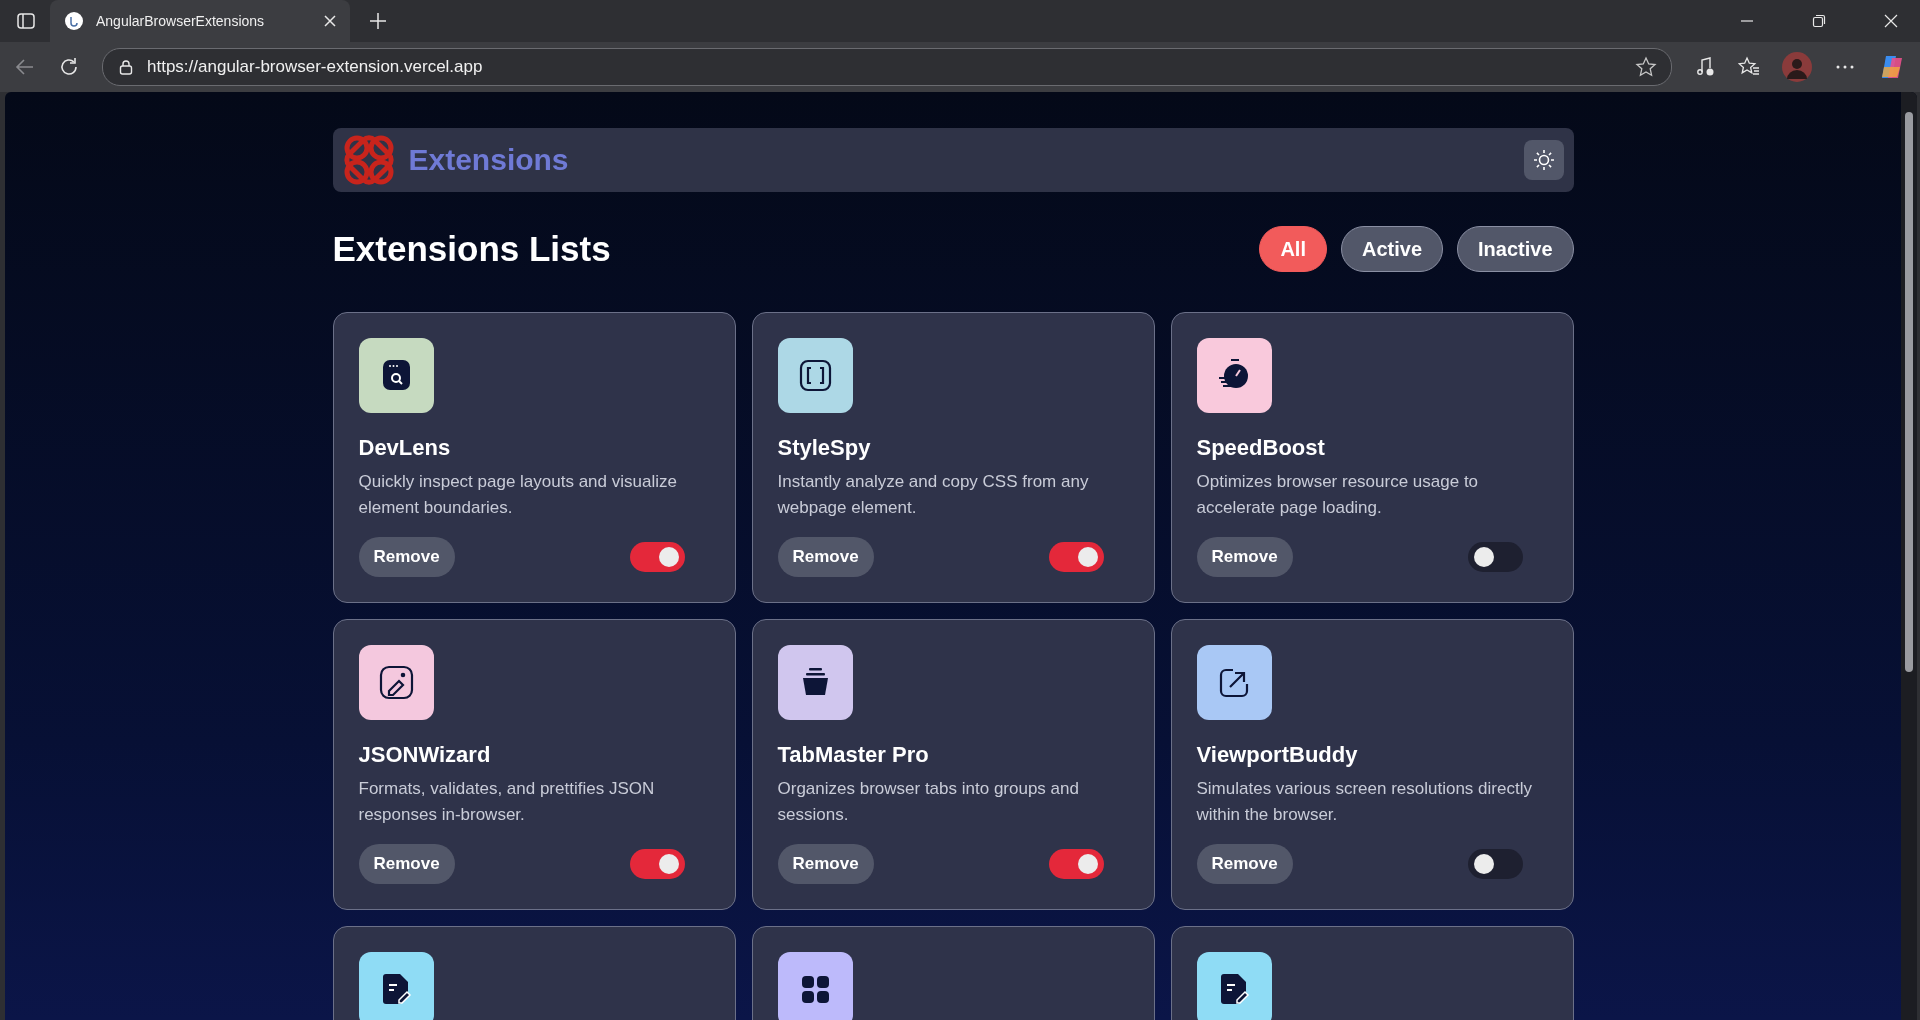 Image resolution: width=1920 pixels, height=1020 pixels. Describe the element at coordinates (69, 67) in the screenshot. I see `reload-icon` at that location.